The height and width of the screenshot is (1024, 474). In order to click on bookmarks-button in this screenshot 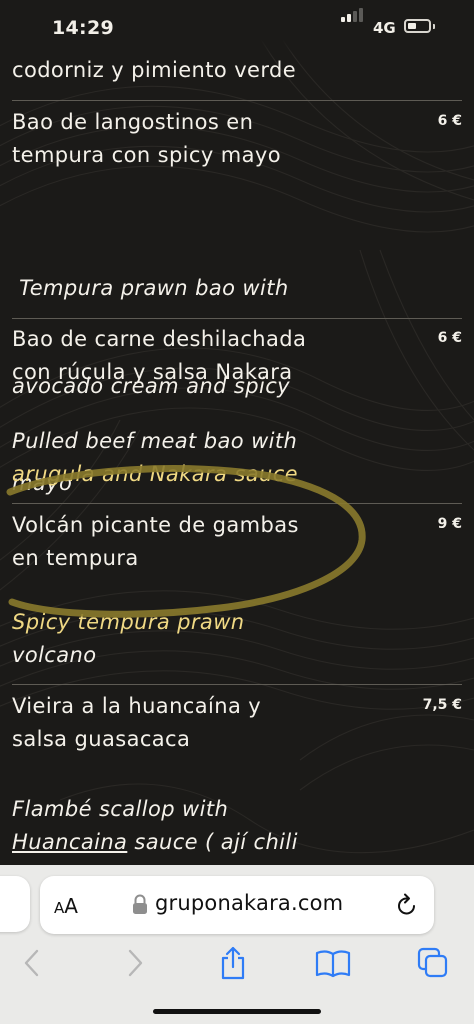, I will do `click(333, 963)`.